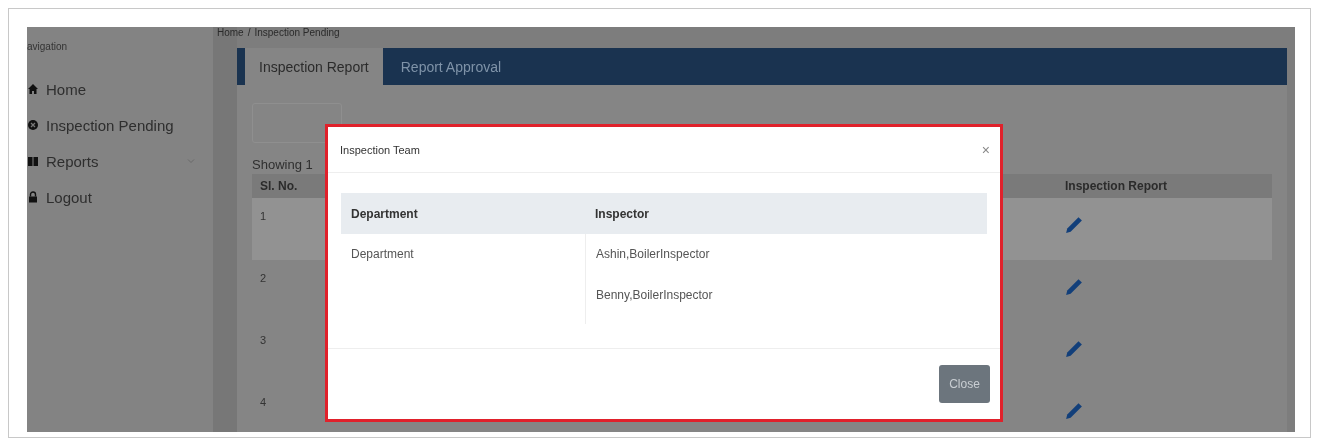 The width and height of the screenshot is (1321, 445). What do you see at coordinates (249, 32) in the screenshot?
I see `breadcrumb-item: /` at bounding box center [249, 32].